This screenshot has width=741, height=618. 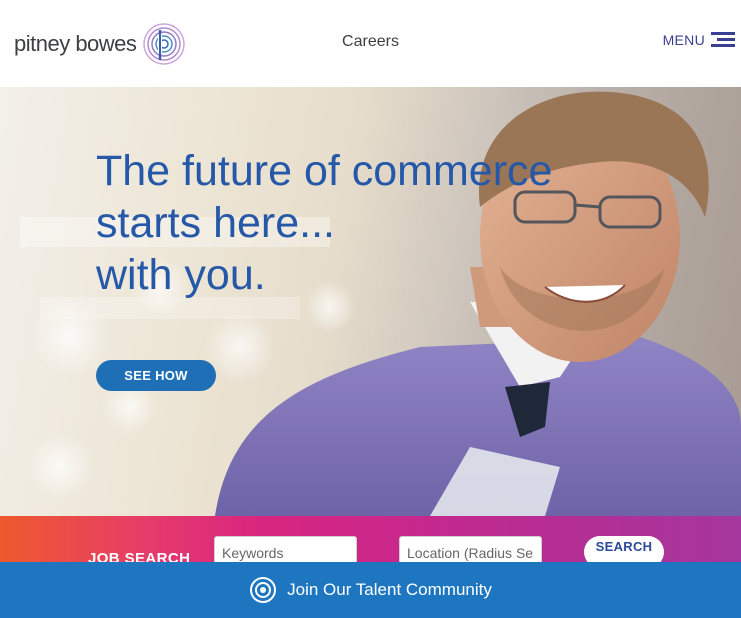 I want to click on hamburger-icon, so click(x=723, y=40).